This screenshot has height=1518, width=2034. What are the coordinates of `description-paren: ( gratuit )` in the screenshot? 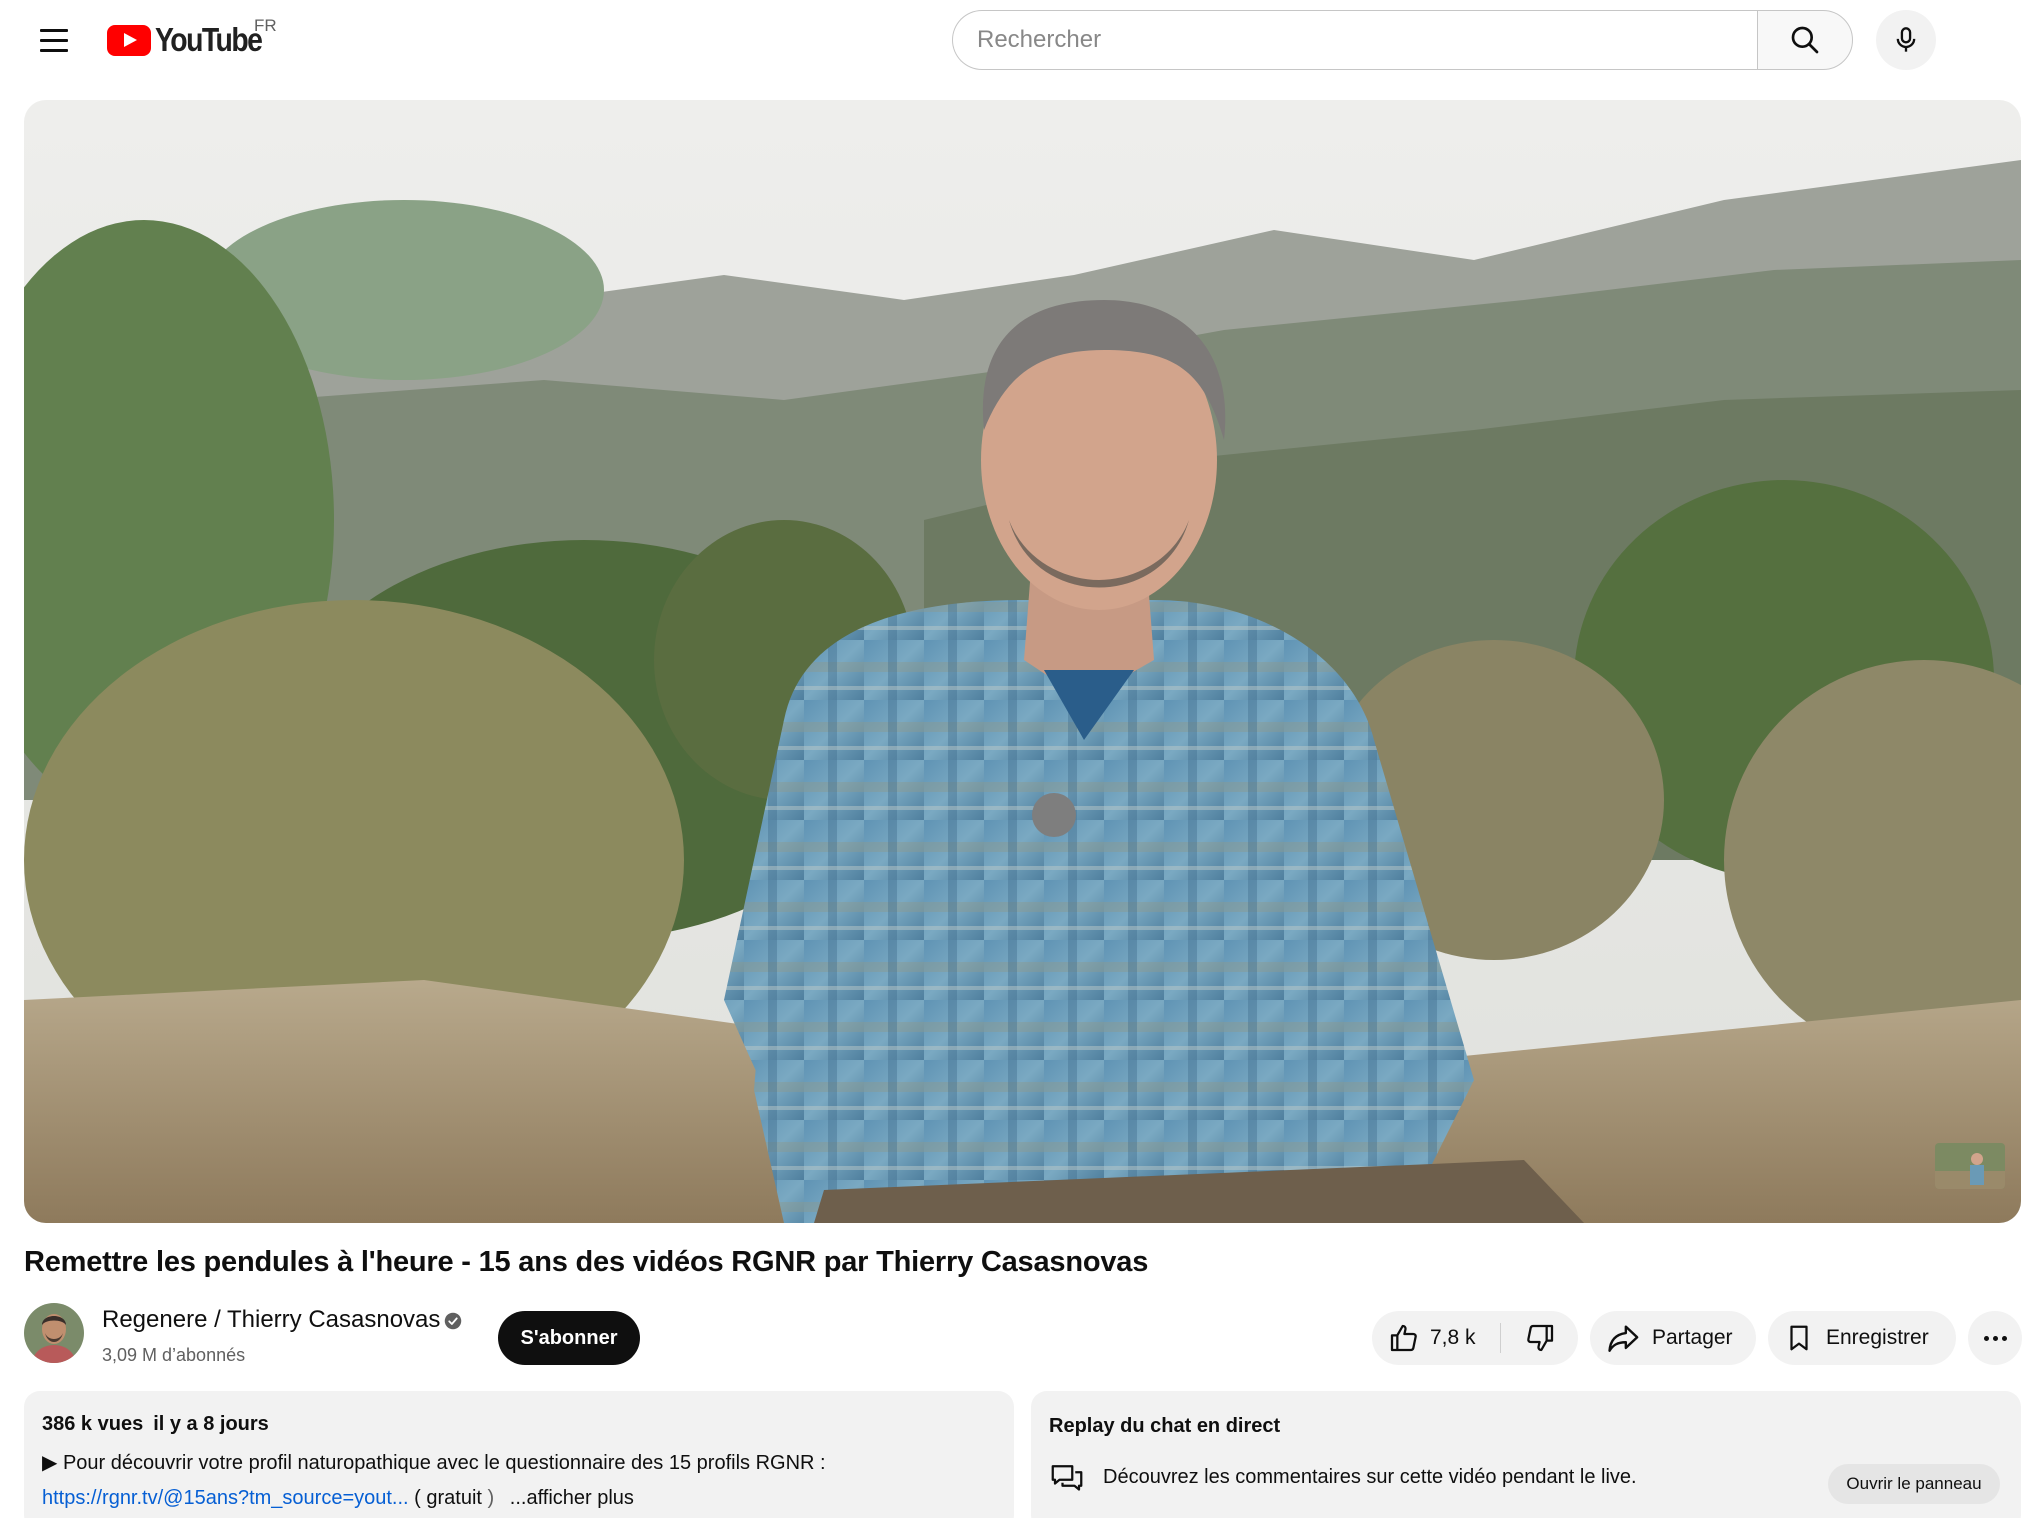 It's located at (454, 1498).